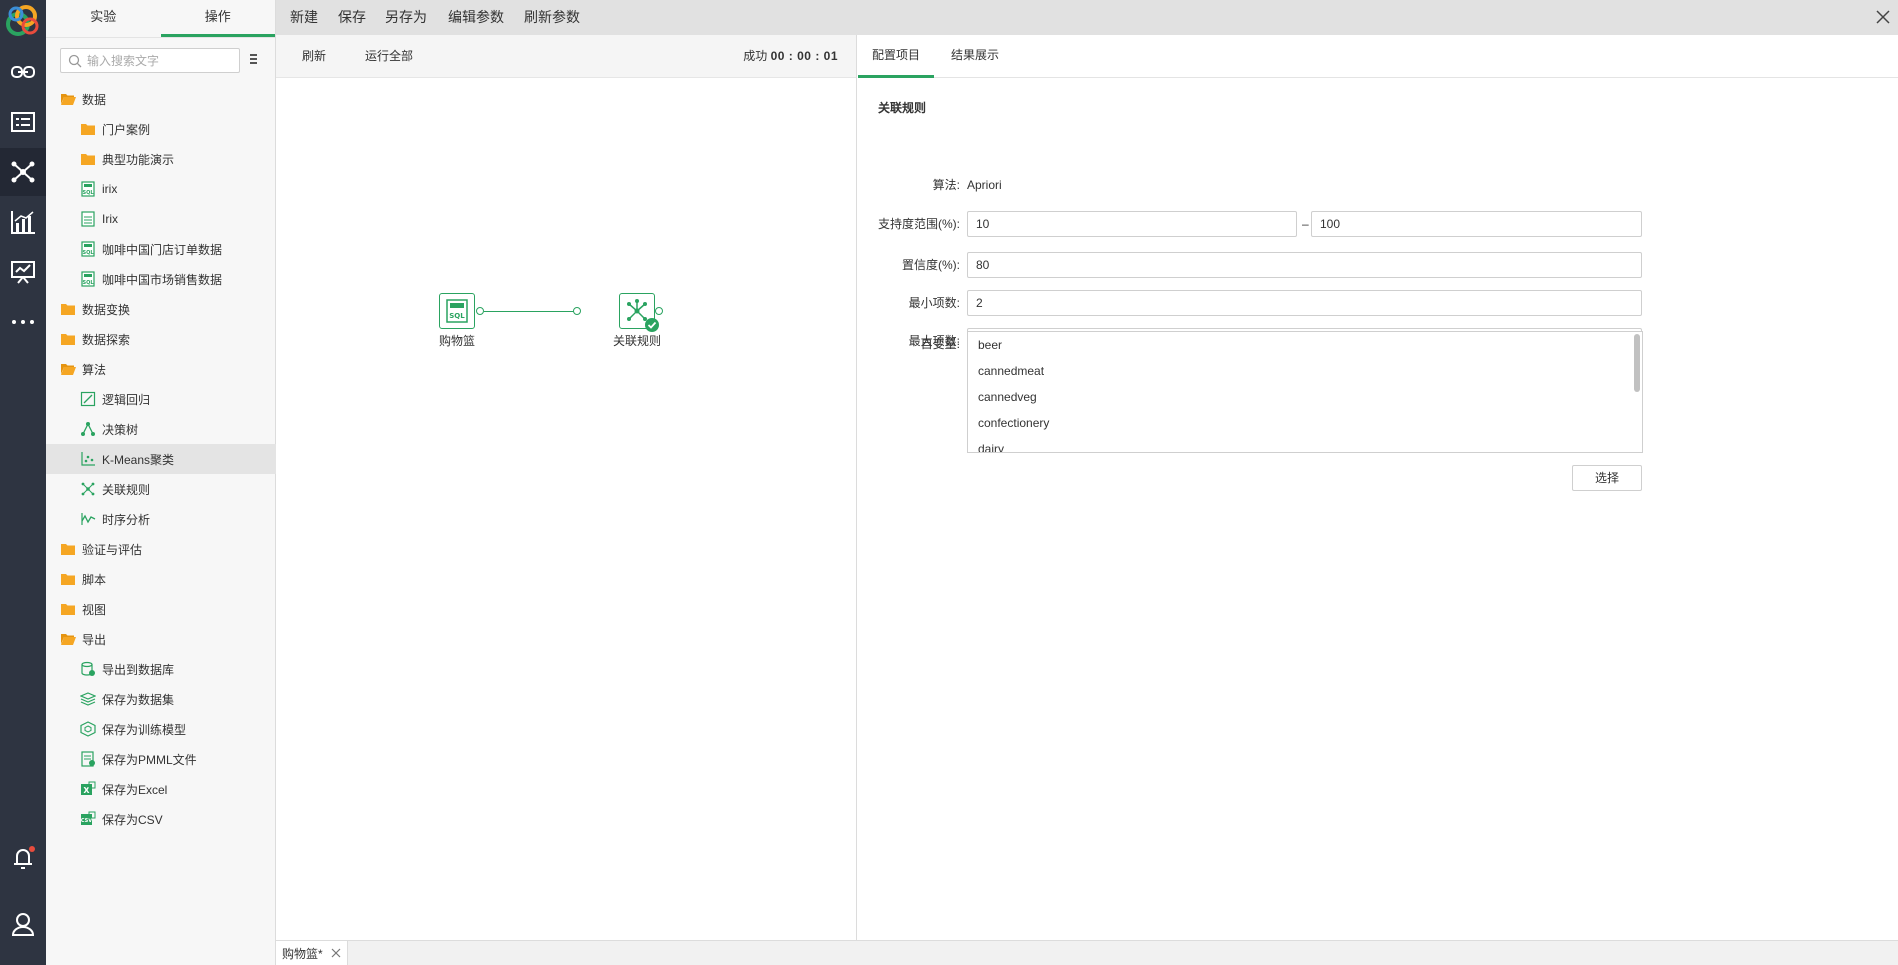 The image size is (1898, 965). I want to click on list-item: beer, so click(1305, 345).